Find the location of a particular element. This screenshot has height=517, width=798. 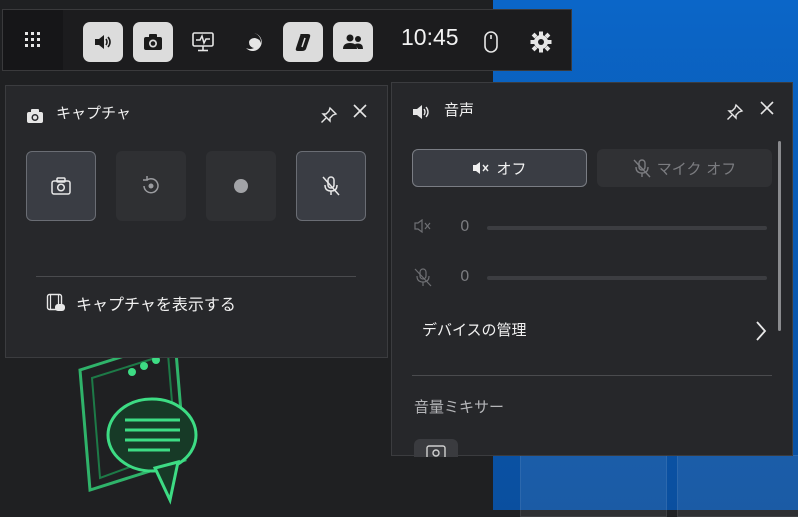

audio-title: 音声 is located at coordinates (459, 110).